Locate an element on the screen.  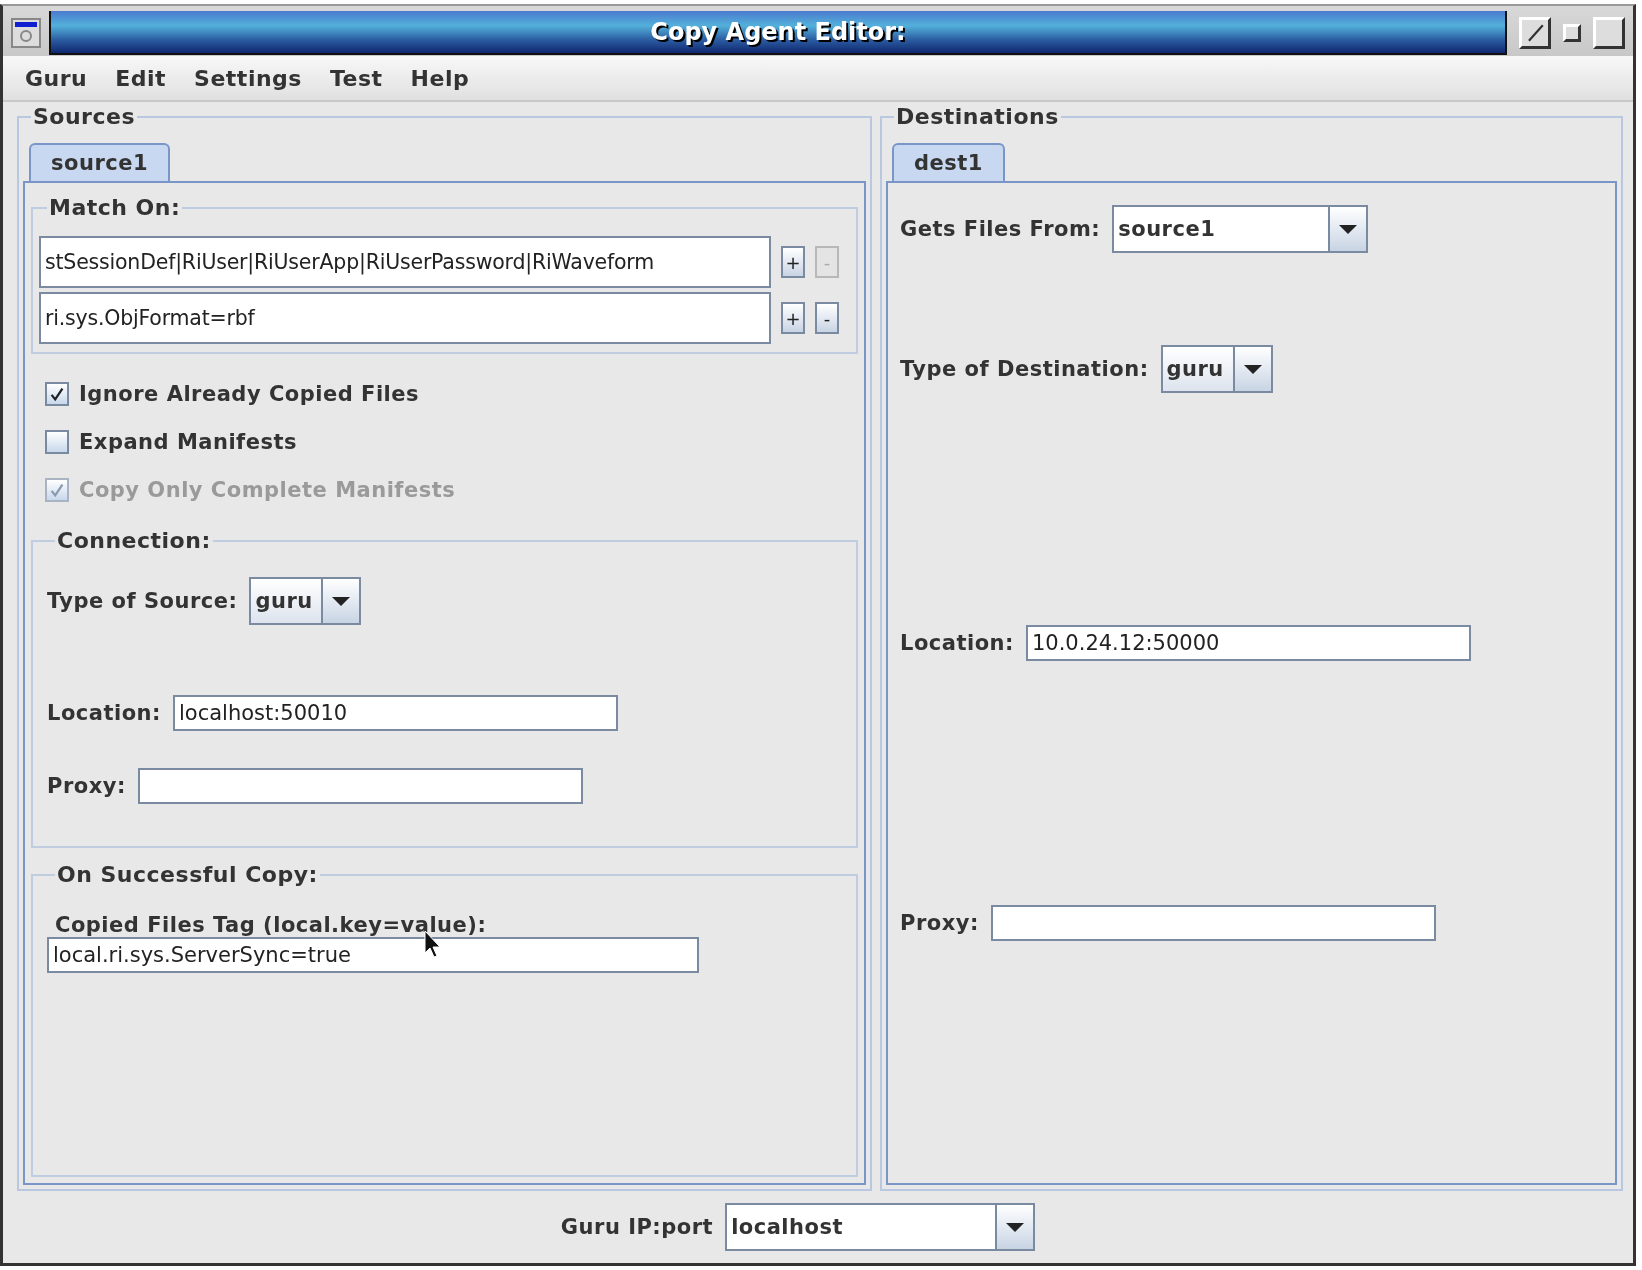
checkbox-label: Ignore Already Copied Files is located at coordinates (249, 394).